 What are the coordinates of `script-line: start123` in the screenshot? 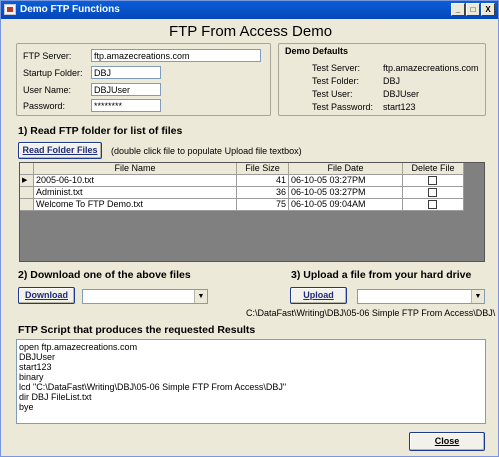 It's located at (35, 367).